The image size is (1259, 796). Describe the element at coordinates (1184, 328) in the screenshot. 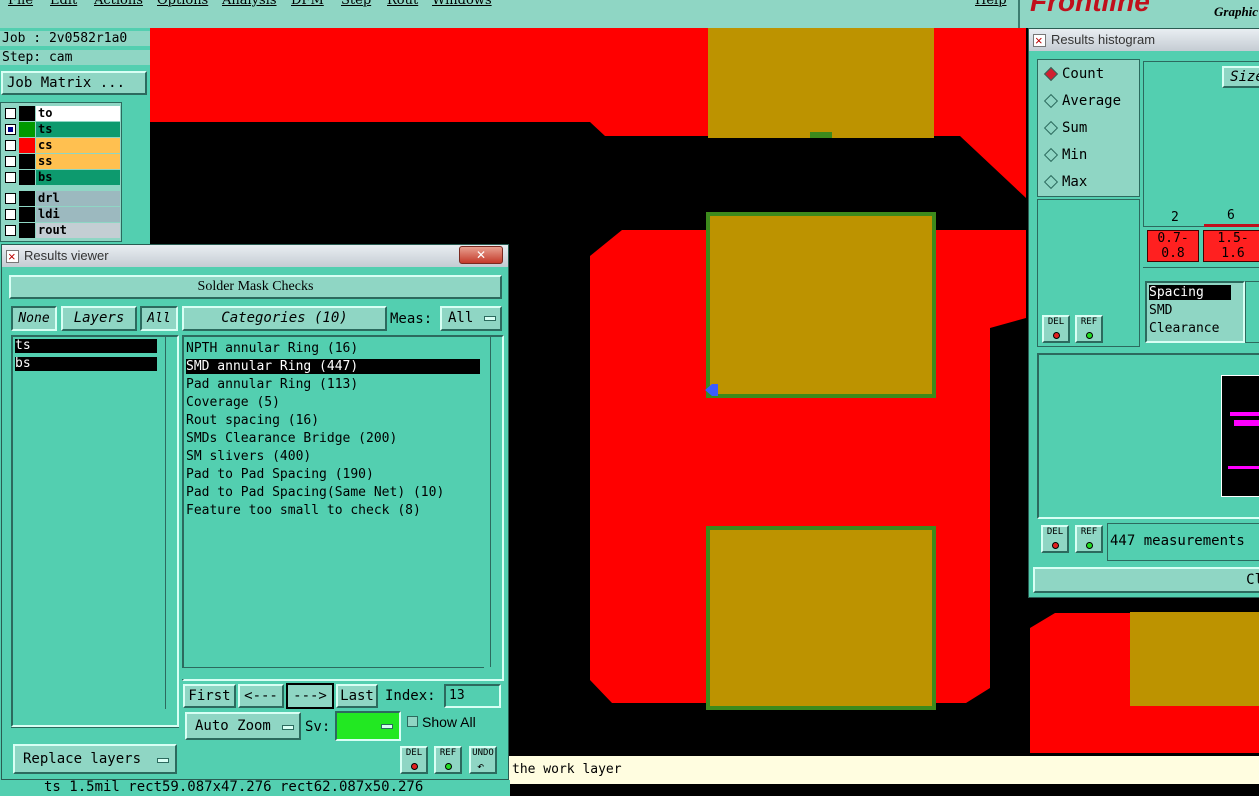

I see `type-item-clearance: Clearance` at that location.